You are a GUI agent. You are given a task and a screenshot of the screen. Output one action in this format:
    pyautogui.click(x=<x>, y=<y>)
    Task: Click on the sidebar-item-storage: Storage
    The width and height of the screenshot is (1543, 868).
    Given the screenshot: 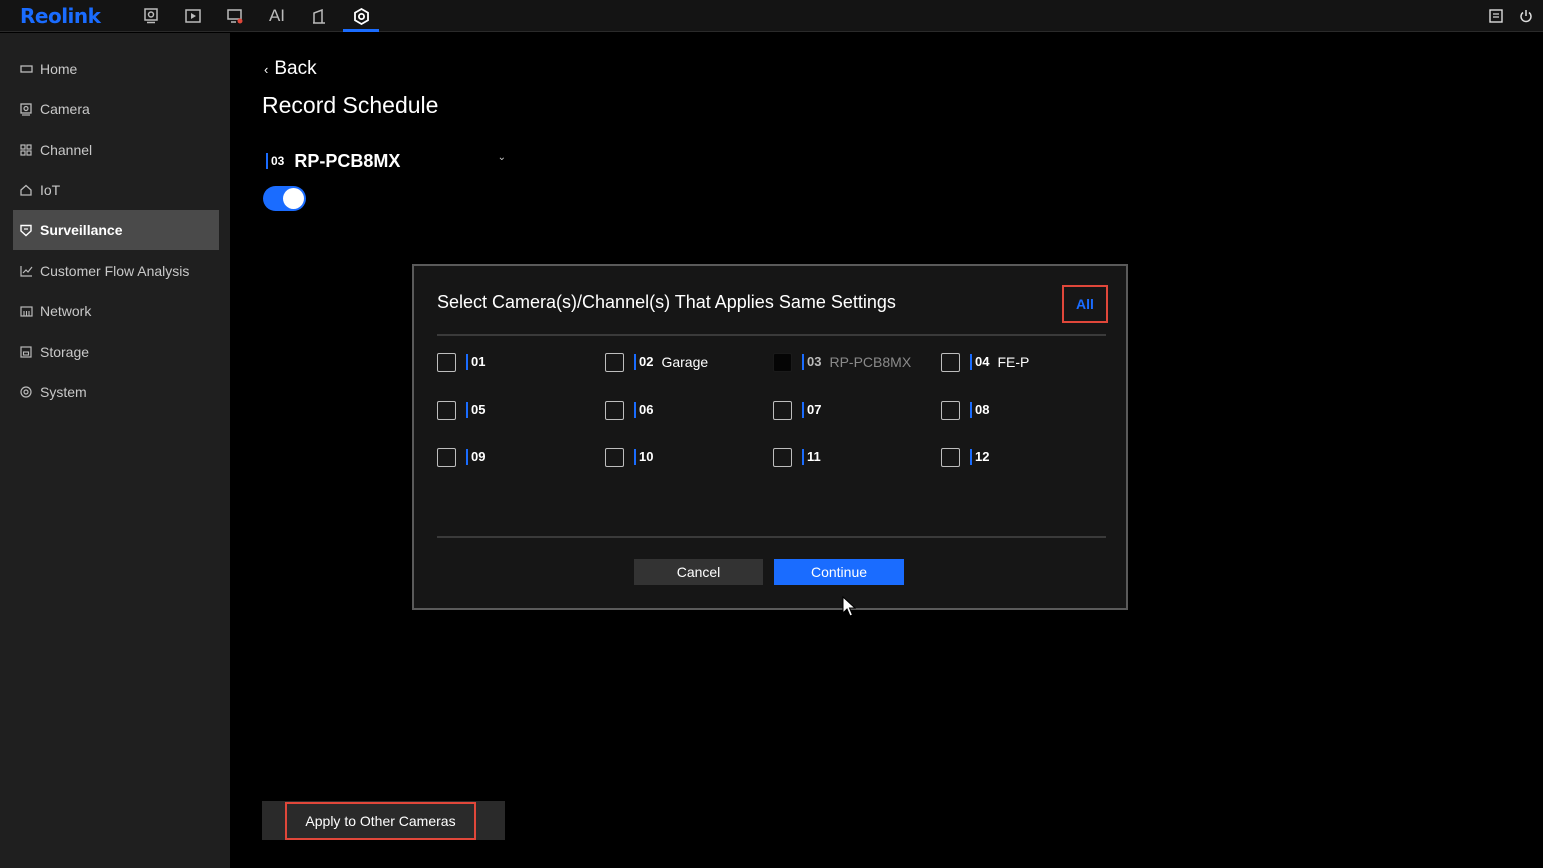 What is the action you would take?
    pyautogui.click(x=116, y=352)
    